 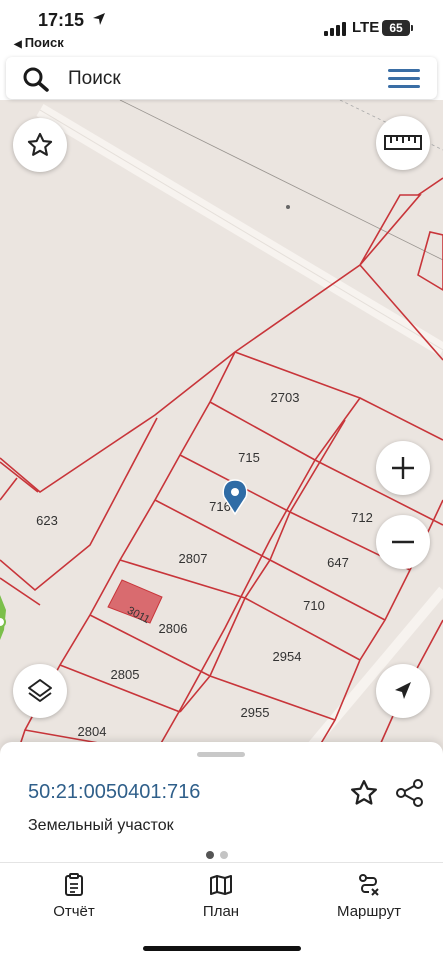 I want to click on status-time: 17:15, so click(x=61, y=20).